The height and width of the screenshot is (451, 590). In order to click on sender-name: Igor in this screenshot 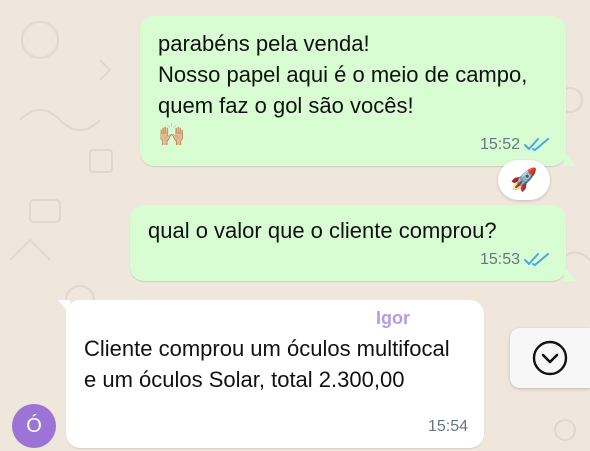, I will do `click(275, 318)`.